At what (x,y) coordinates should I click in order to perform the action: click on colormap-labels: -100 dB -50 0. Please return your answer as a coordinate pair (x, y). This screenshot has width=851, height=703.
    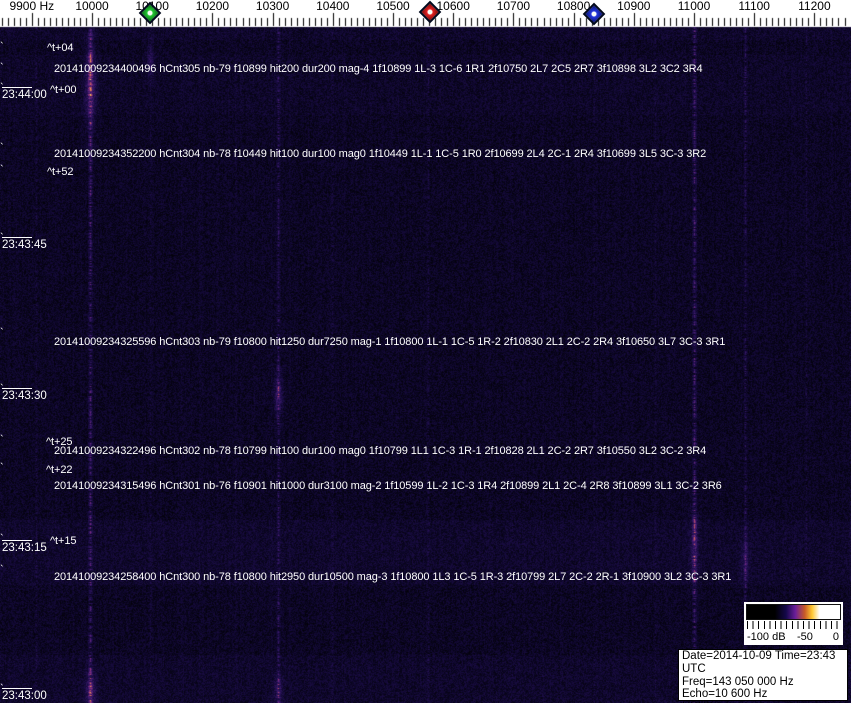
    Looking at the image, I should click on (793, 636).